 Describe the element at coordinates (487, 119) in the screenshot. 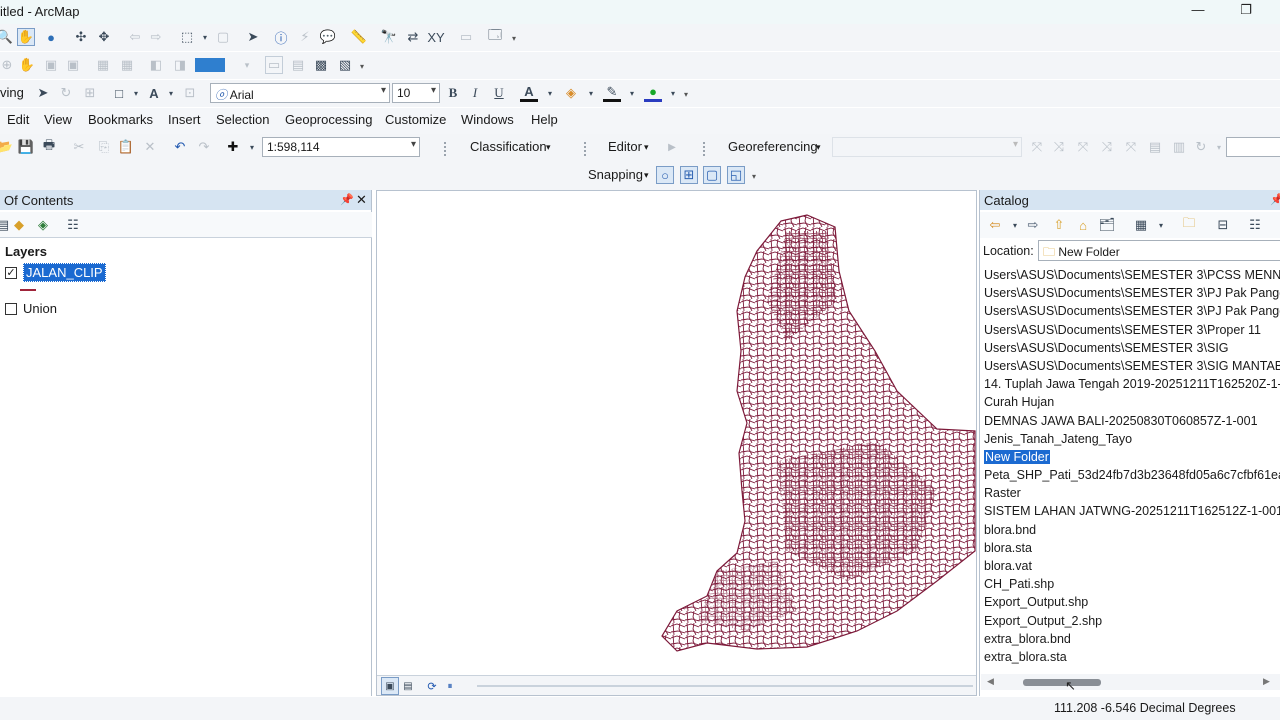

I see `menu-windows: Windows` at that location.